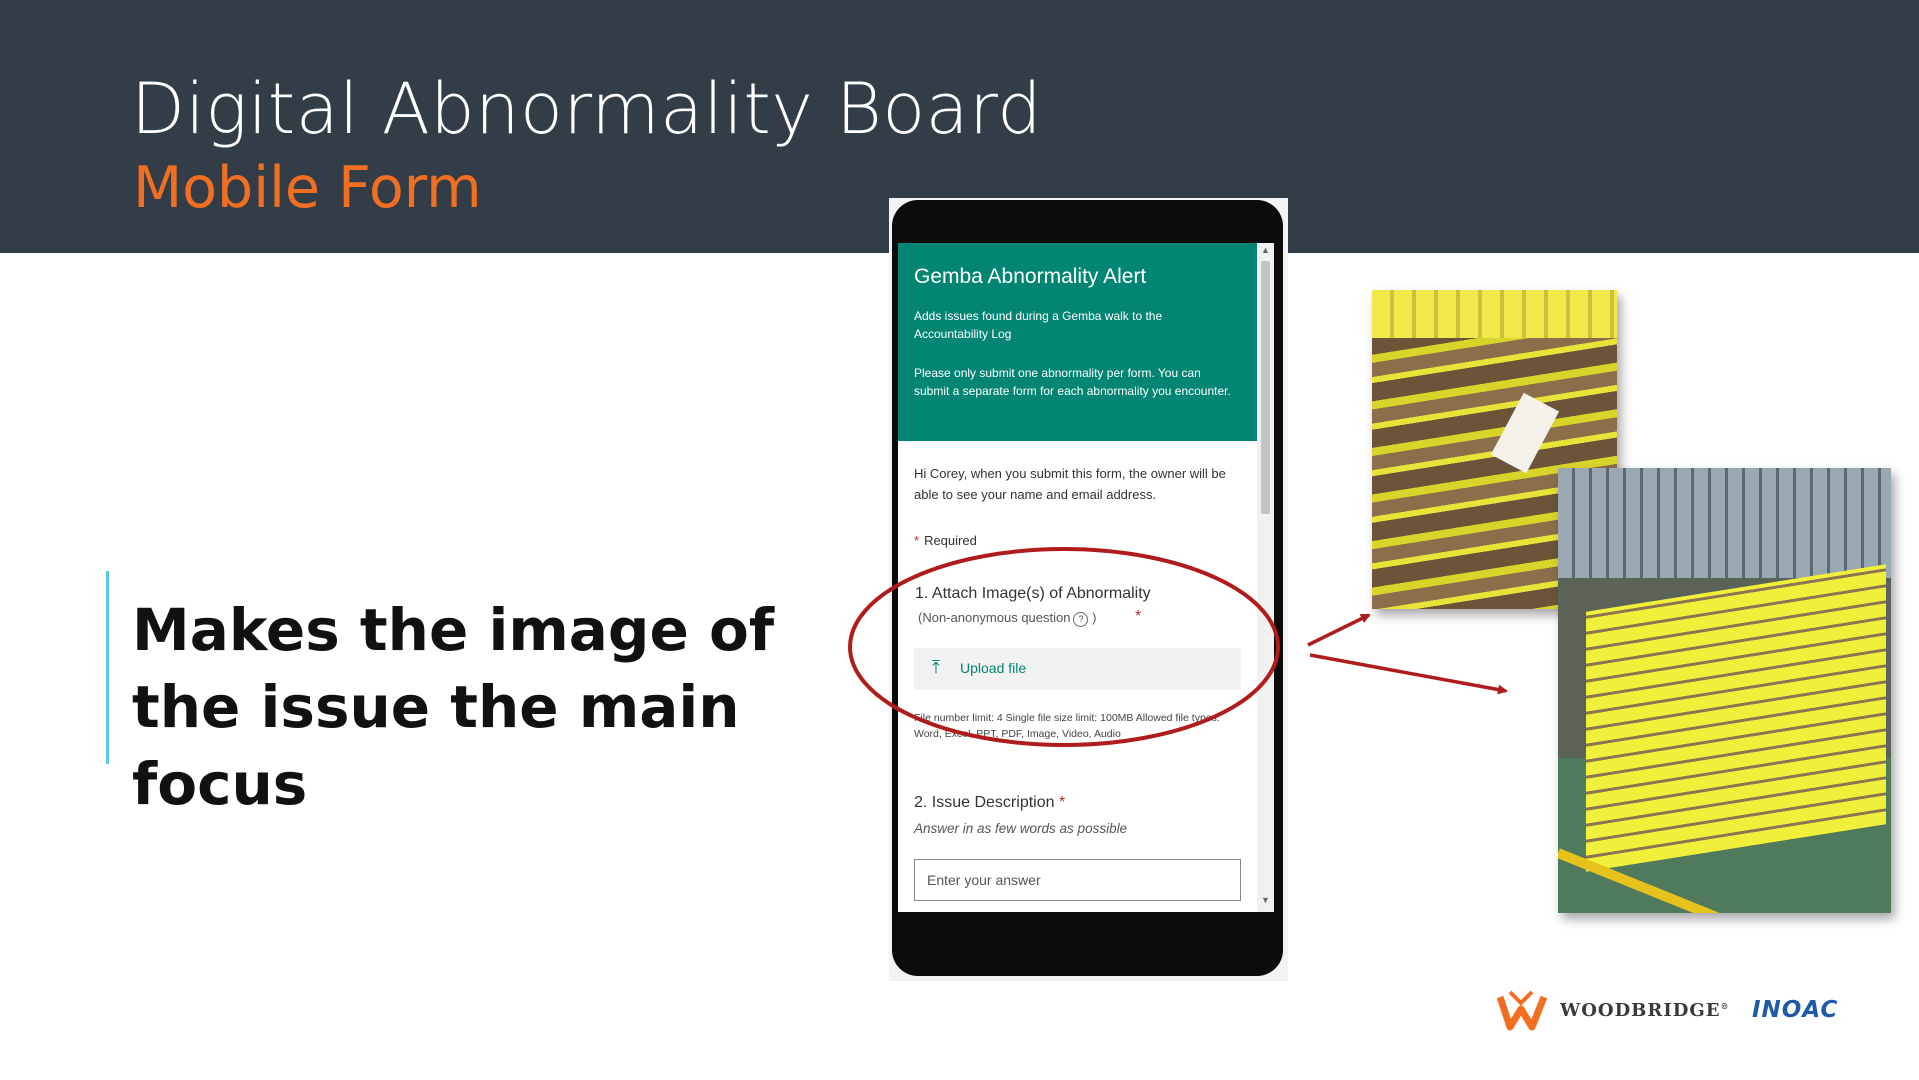  What do you see at coordinates (1795, 1010) in the screenshot?
I see `inoac-logo: INOAC` at bounding box center [1795, 1010].